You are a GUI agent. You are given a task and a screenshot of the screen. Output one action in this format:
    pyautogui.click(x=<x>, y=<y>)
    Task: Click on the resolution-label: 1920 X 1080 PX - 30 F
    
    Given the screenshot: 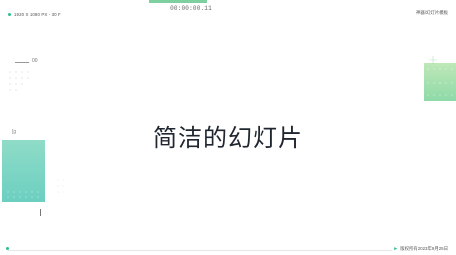 What is the action you would take?
    pyautogui.click(x=34, y=14)
    